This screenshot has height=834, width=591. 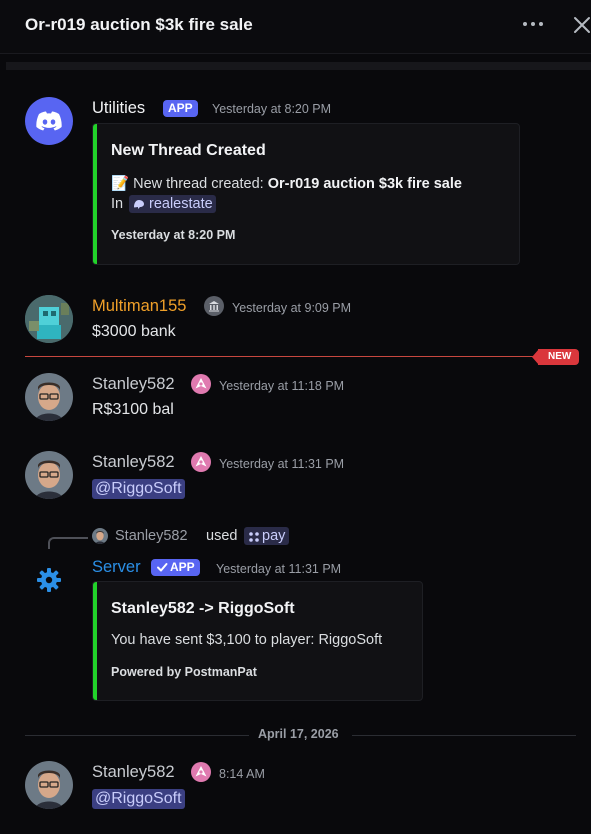 I want to click on channel-mention: realestate, so click(x=172, y=204).